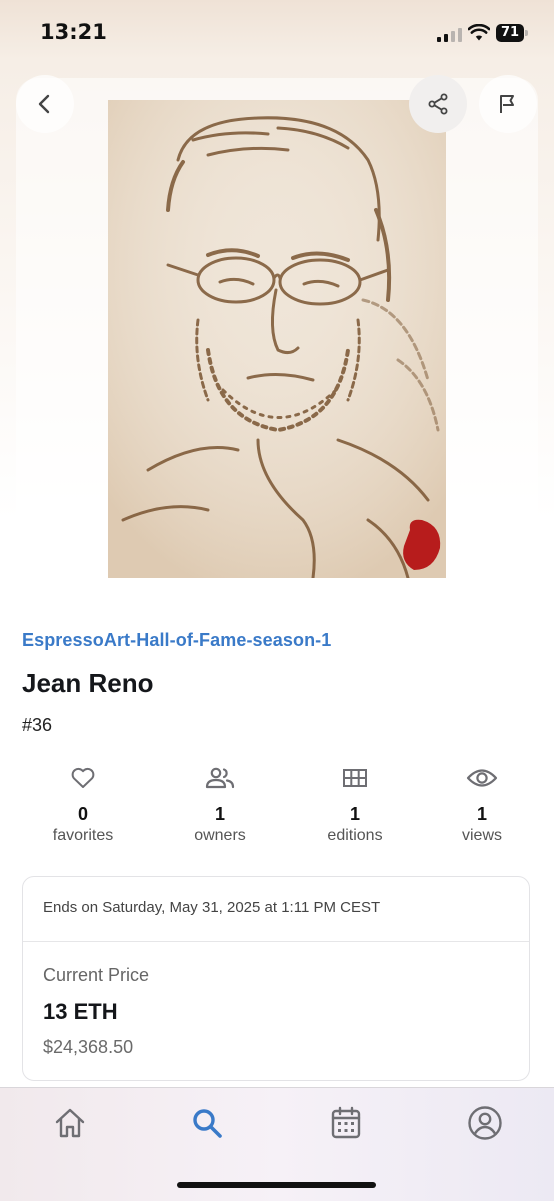 The height and width of the screenshot is (1201, 554). I want to click on status-bar: 13:21 71, so click(277, 33).